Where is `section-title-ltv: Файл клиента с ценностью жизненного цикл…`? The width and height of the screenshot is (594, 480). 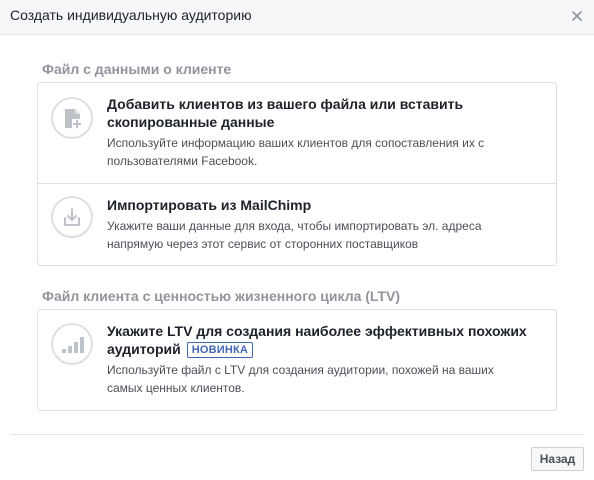 section-title-ltv: Файл клиента с ценностью жизненного цикл… is located at coordinates (221, 296).